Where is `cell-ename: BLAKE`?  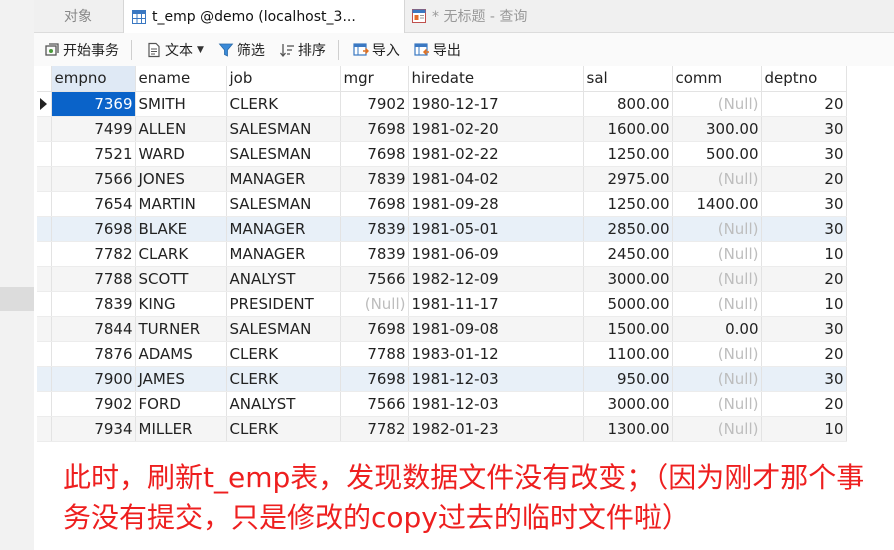 cell-ename: BLAKE is located at coordinates (181, 229).